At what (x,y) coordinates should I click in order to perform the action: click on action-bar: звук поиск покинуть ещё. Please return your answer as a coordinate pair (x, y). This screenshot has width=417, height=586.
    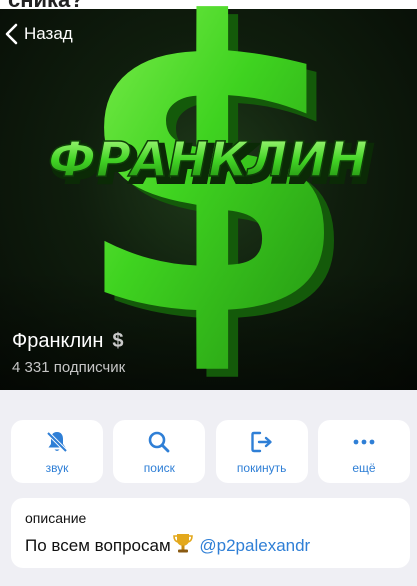
    Looking at the image, I should click on (210, 451).